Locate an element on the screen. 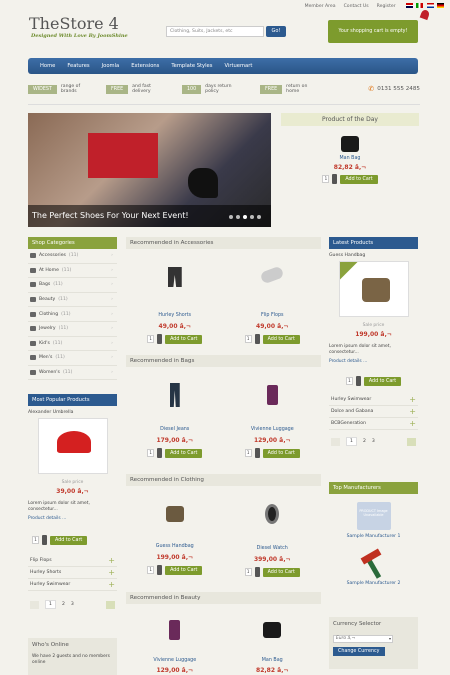 The height and width of the screenshot is (675, 450). category-item: Beauty (11) › is located at coordinates (72, 300).